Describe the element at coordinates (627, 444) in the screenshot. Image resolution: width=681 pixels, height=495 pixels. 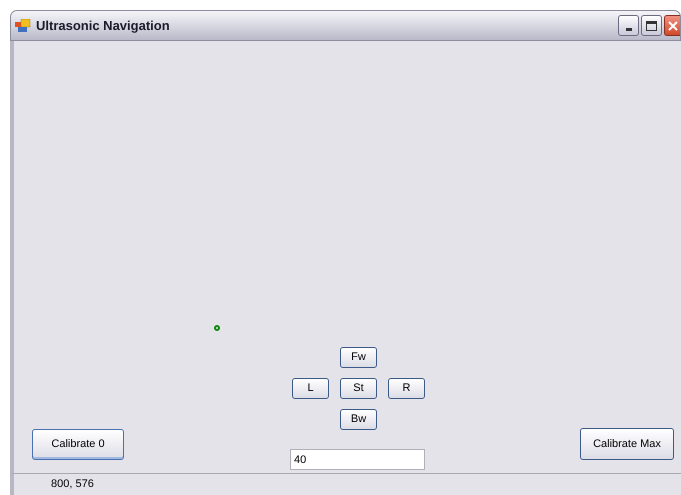
I see `calibrate-max-button: Calibrate Max` at that location.